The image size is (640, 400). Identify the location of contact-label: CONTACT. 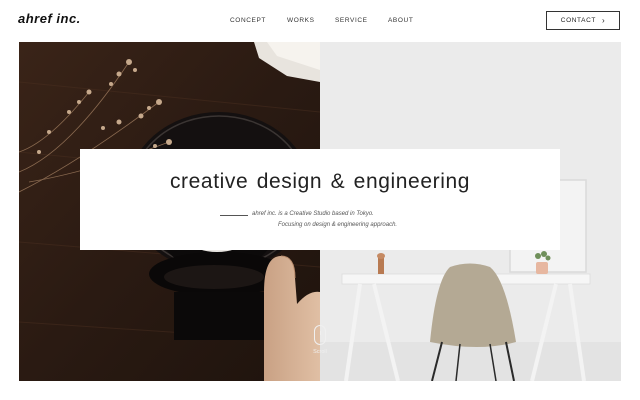
(578, 20).